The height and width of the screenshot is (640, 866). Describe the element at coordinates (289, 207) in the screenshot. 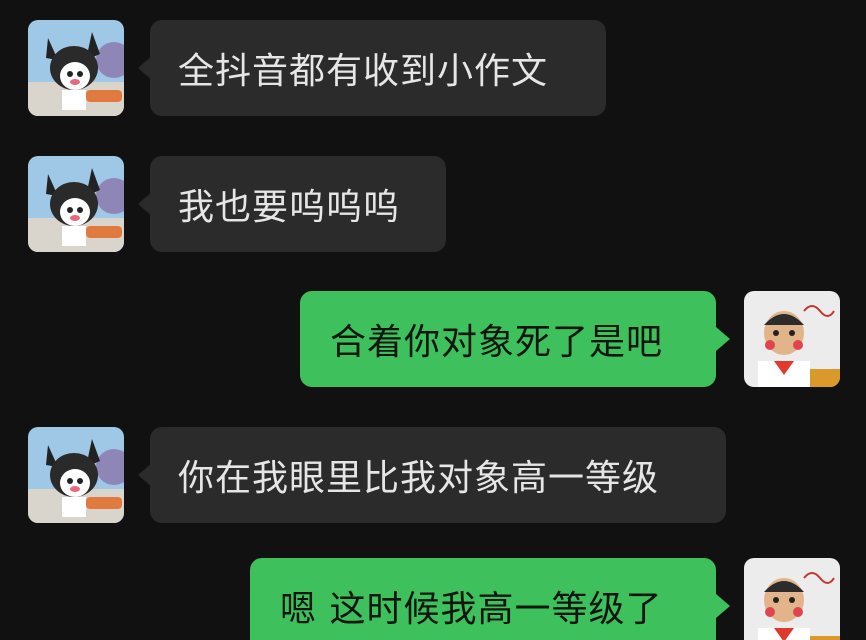

I see `message-text: 我也要呜呜呜` at that location.